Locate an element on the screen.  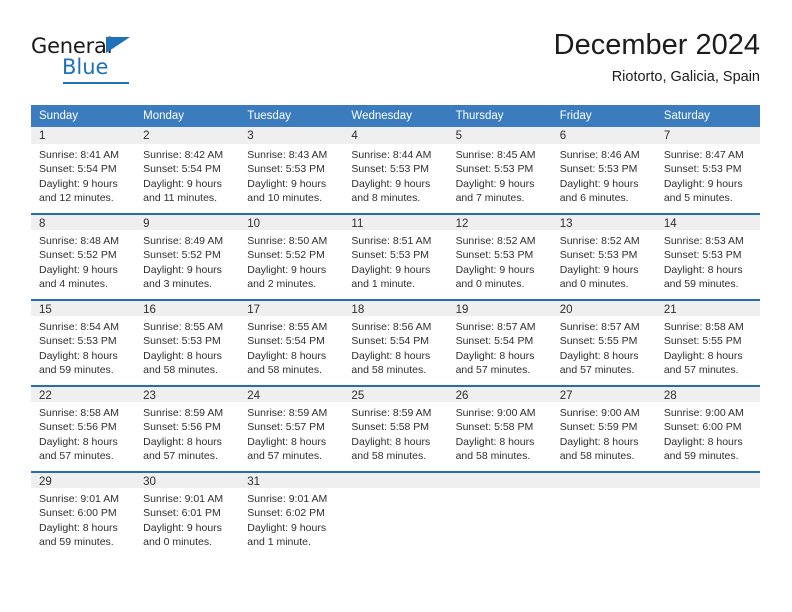
day-number: 19 is located at coordinates (499, 307).